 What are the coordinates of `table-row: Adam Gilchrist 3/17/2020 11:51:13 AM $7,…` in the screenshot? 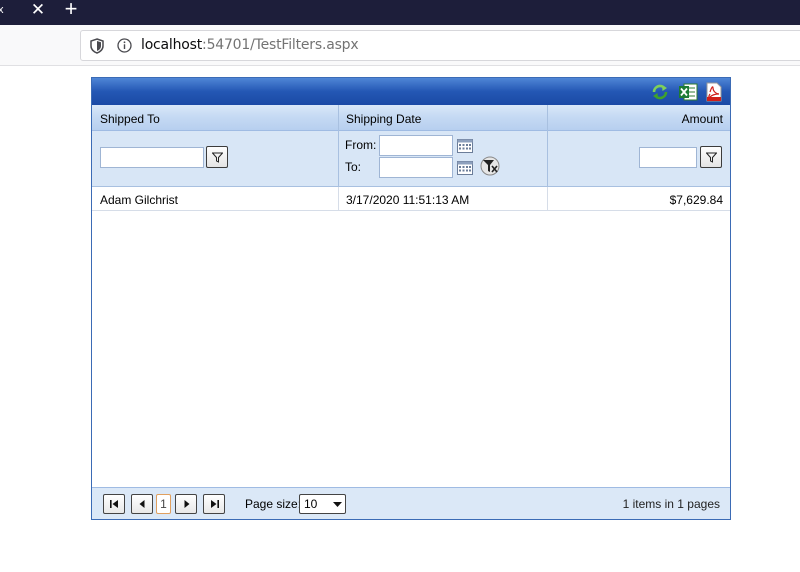 It's located at (411, 199).